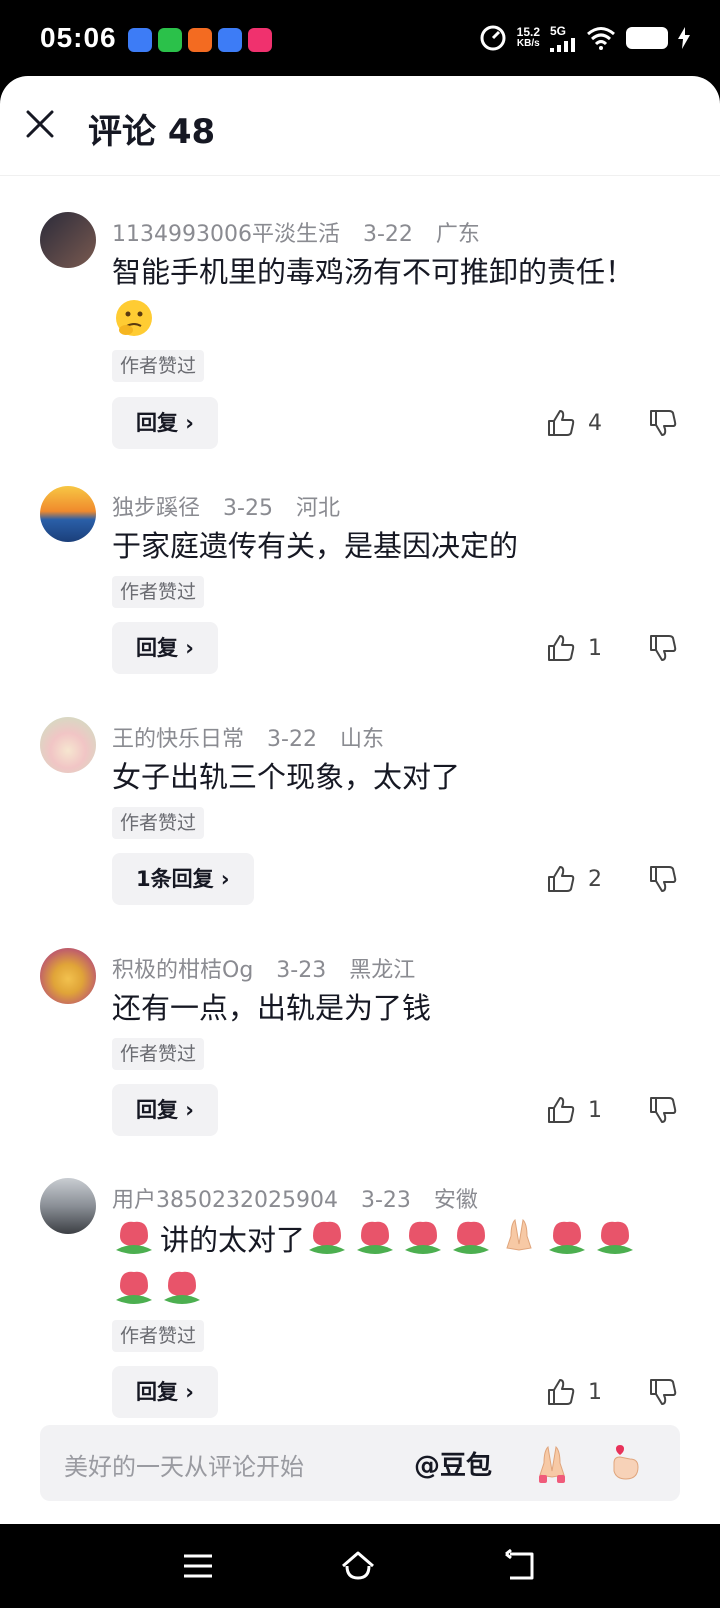 The width and height of the screenshot is (720, 1608). I want to click on comment-meta: 1134993006平淡生活 3-22 广东, so click(304, 232).